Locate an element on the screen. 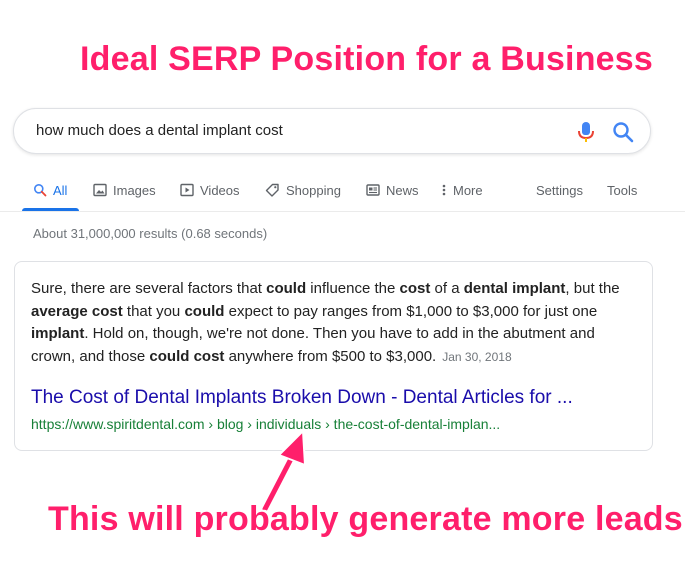 The image size is (685, 566). tab-news: News is located at coordinates (392, 190).